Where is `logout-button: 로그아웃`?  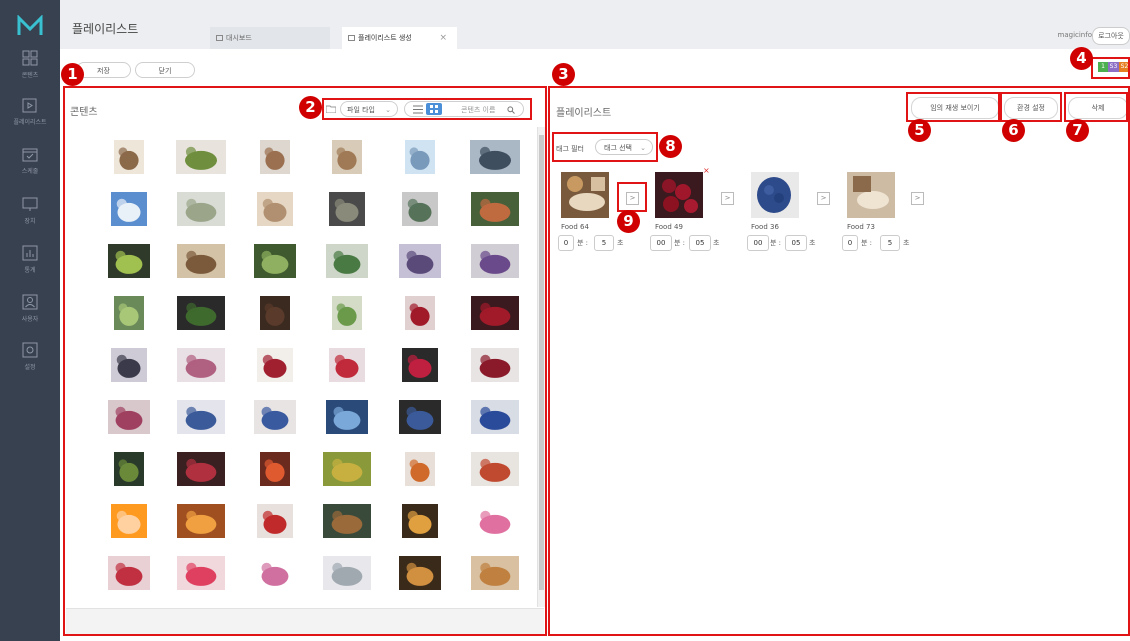
logout-button: 로그아웃 is located at coordinates (1111, 36).